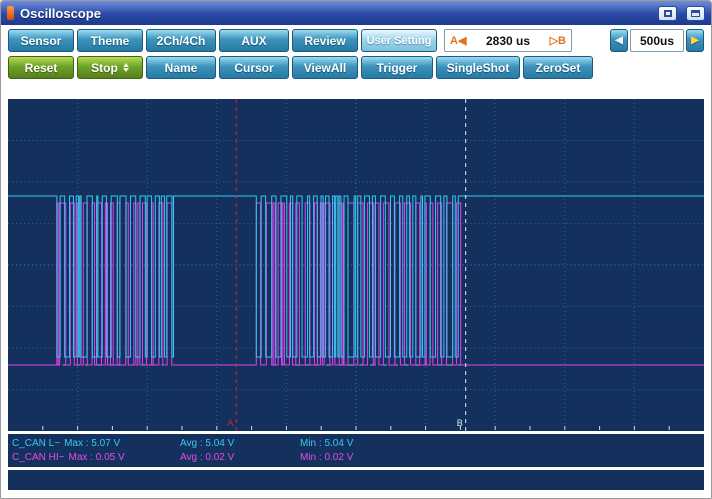 This screenshot has height=499, width=712. I want to click on cursor-ab-readout: A◀ 2830 us ▷B, so click(508, 40).